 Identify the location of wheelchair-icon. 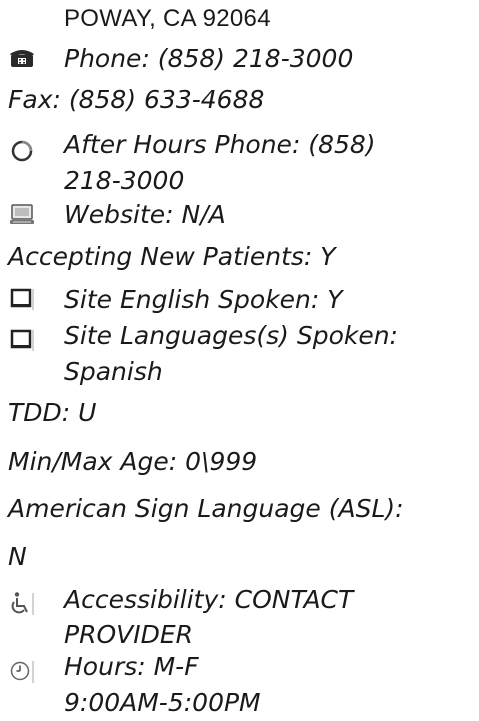
(22, 604).